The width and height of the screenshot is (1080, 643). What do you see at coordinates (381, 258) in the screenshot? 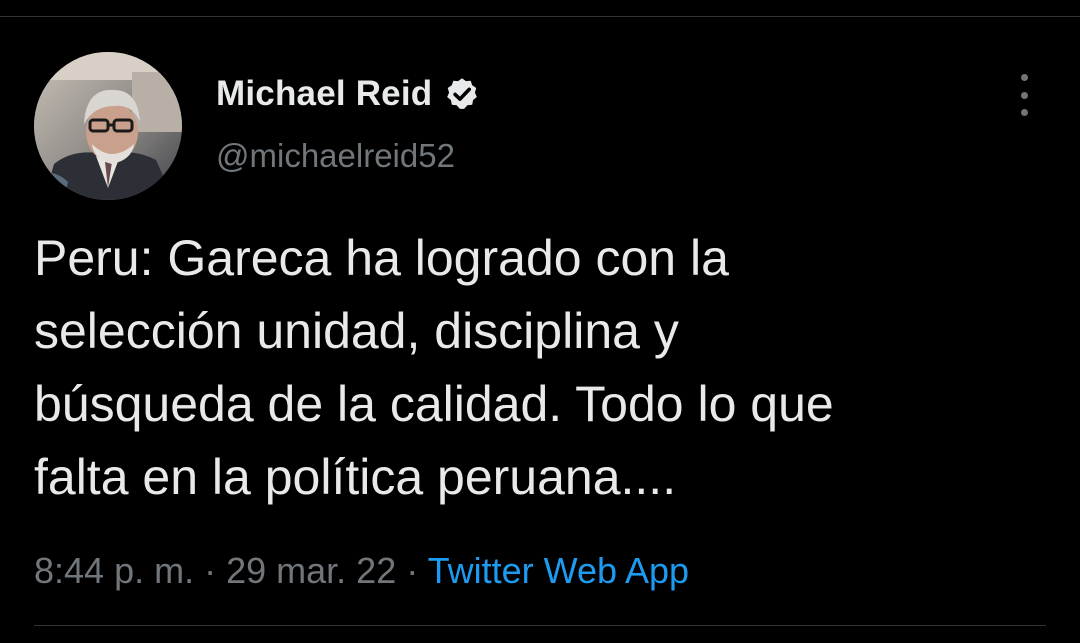
I see `tweet-text-line: Peru: Gareca ha logrado con la` at bounding box center [381, 258].